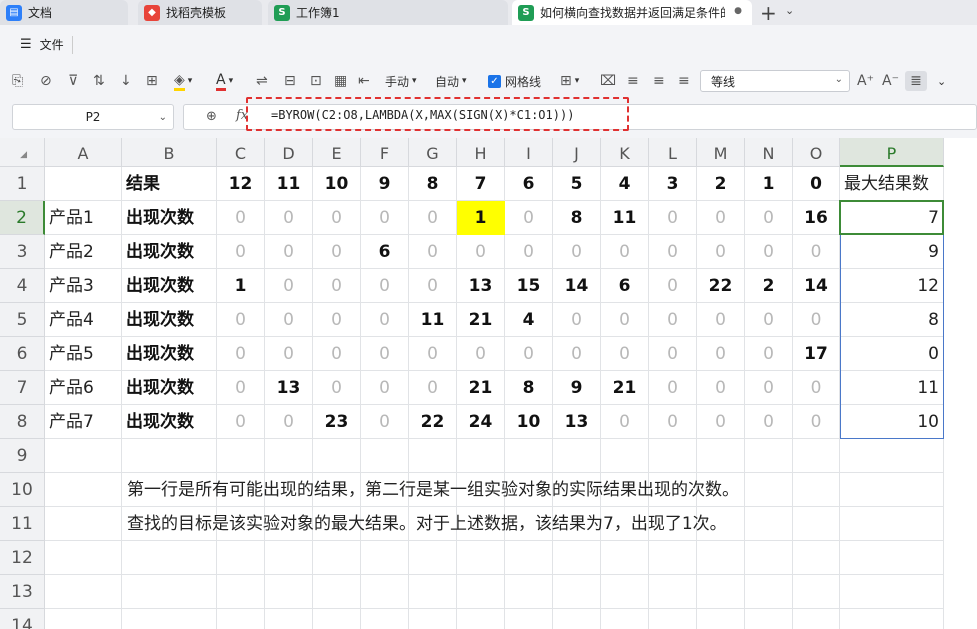  What do you see at coordinates (22, 422) in the screenshot?
I see `row-header: 8` at bounding box center [22, 422].